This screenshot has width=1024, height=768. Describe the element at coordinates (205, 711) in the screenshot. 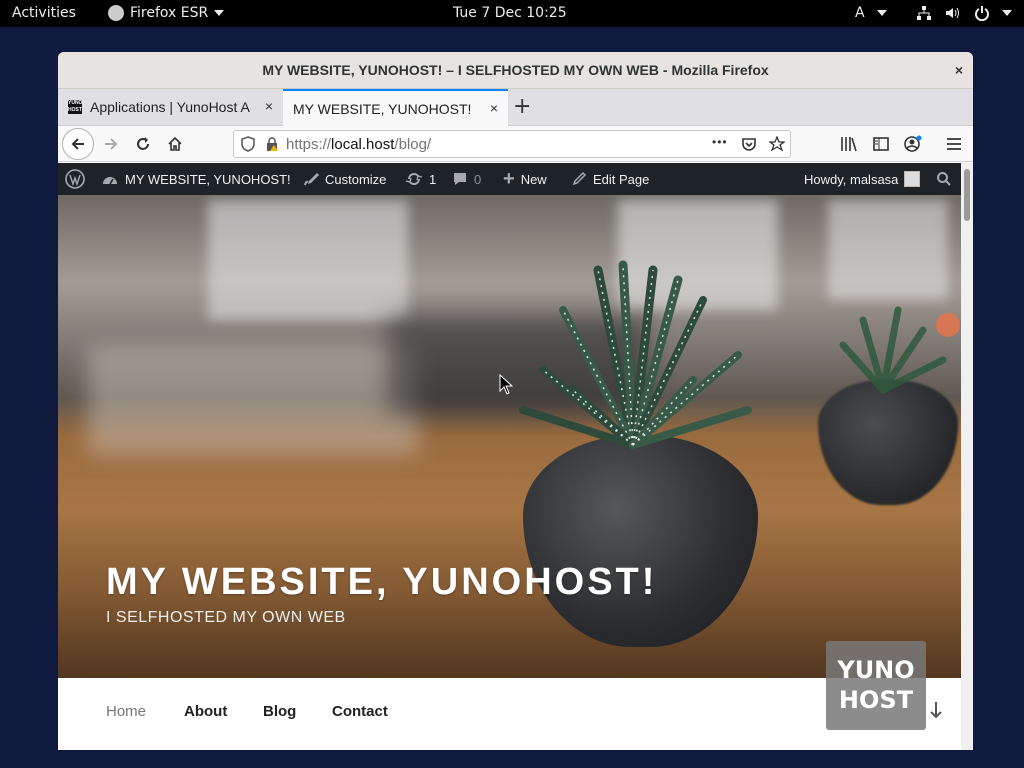

I see `menu-item-about: About` at that location.